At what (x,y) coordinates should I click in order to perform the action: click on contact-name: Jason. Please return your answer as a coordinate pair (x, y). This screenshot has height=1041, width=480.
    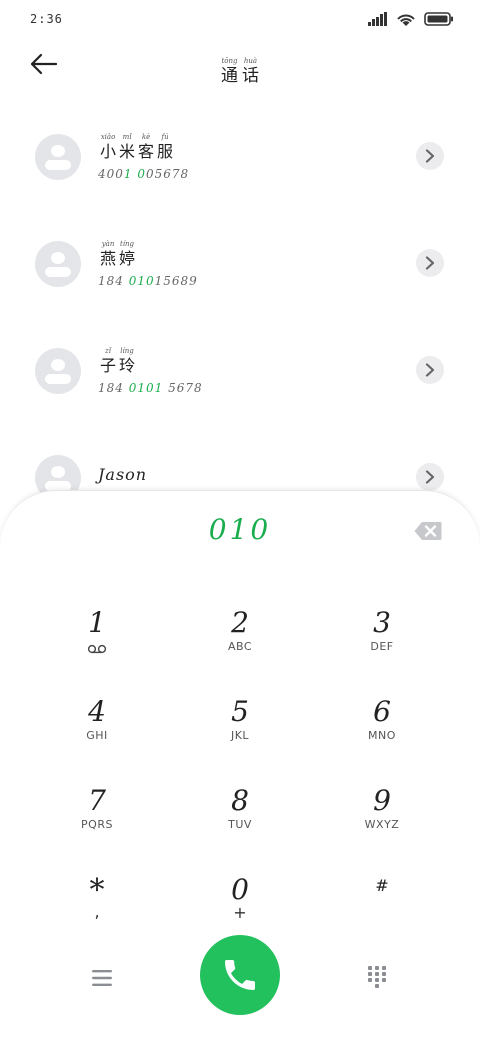
    Looking at the image, I should click on (123, 474).